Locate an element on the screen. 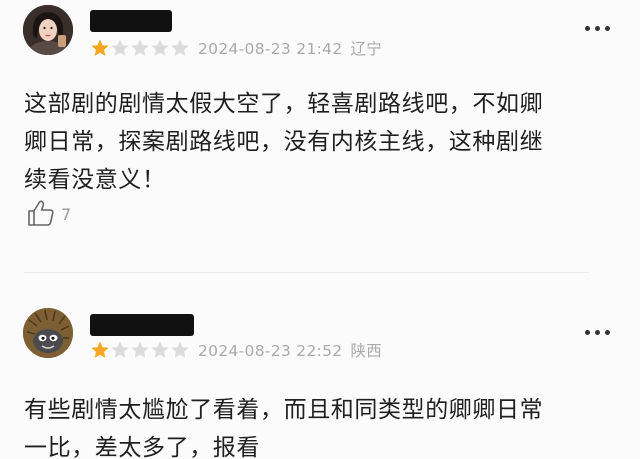 The image size is (640, 459). comment-meta: 2024-08-23 21:42 辽宁 is located at coordinates (236, 48).